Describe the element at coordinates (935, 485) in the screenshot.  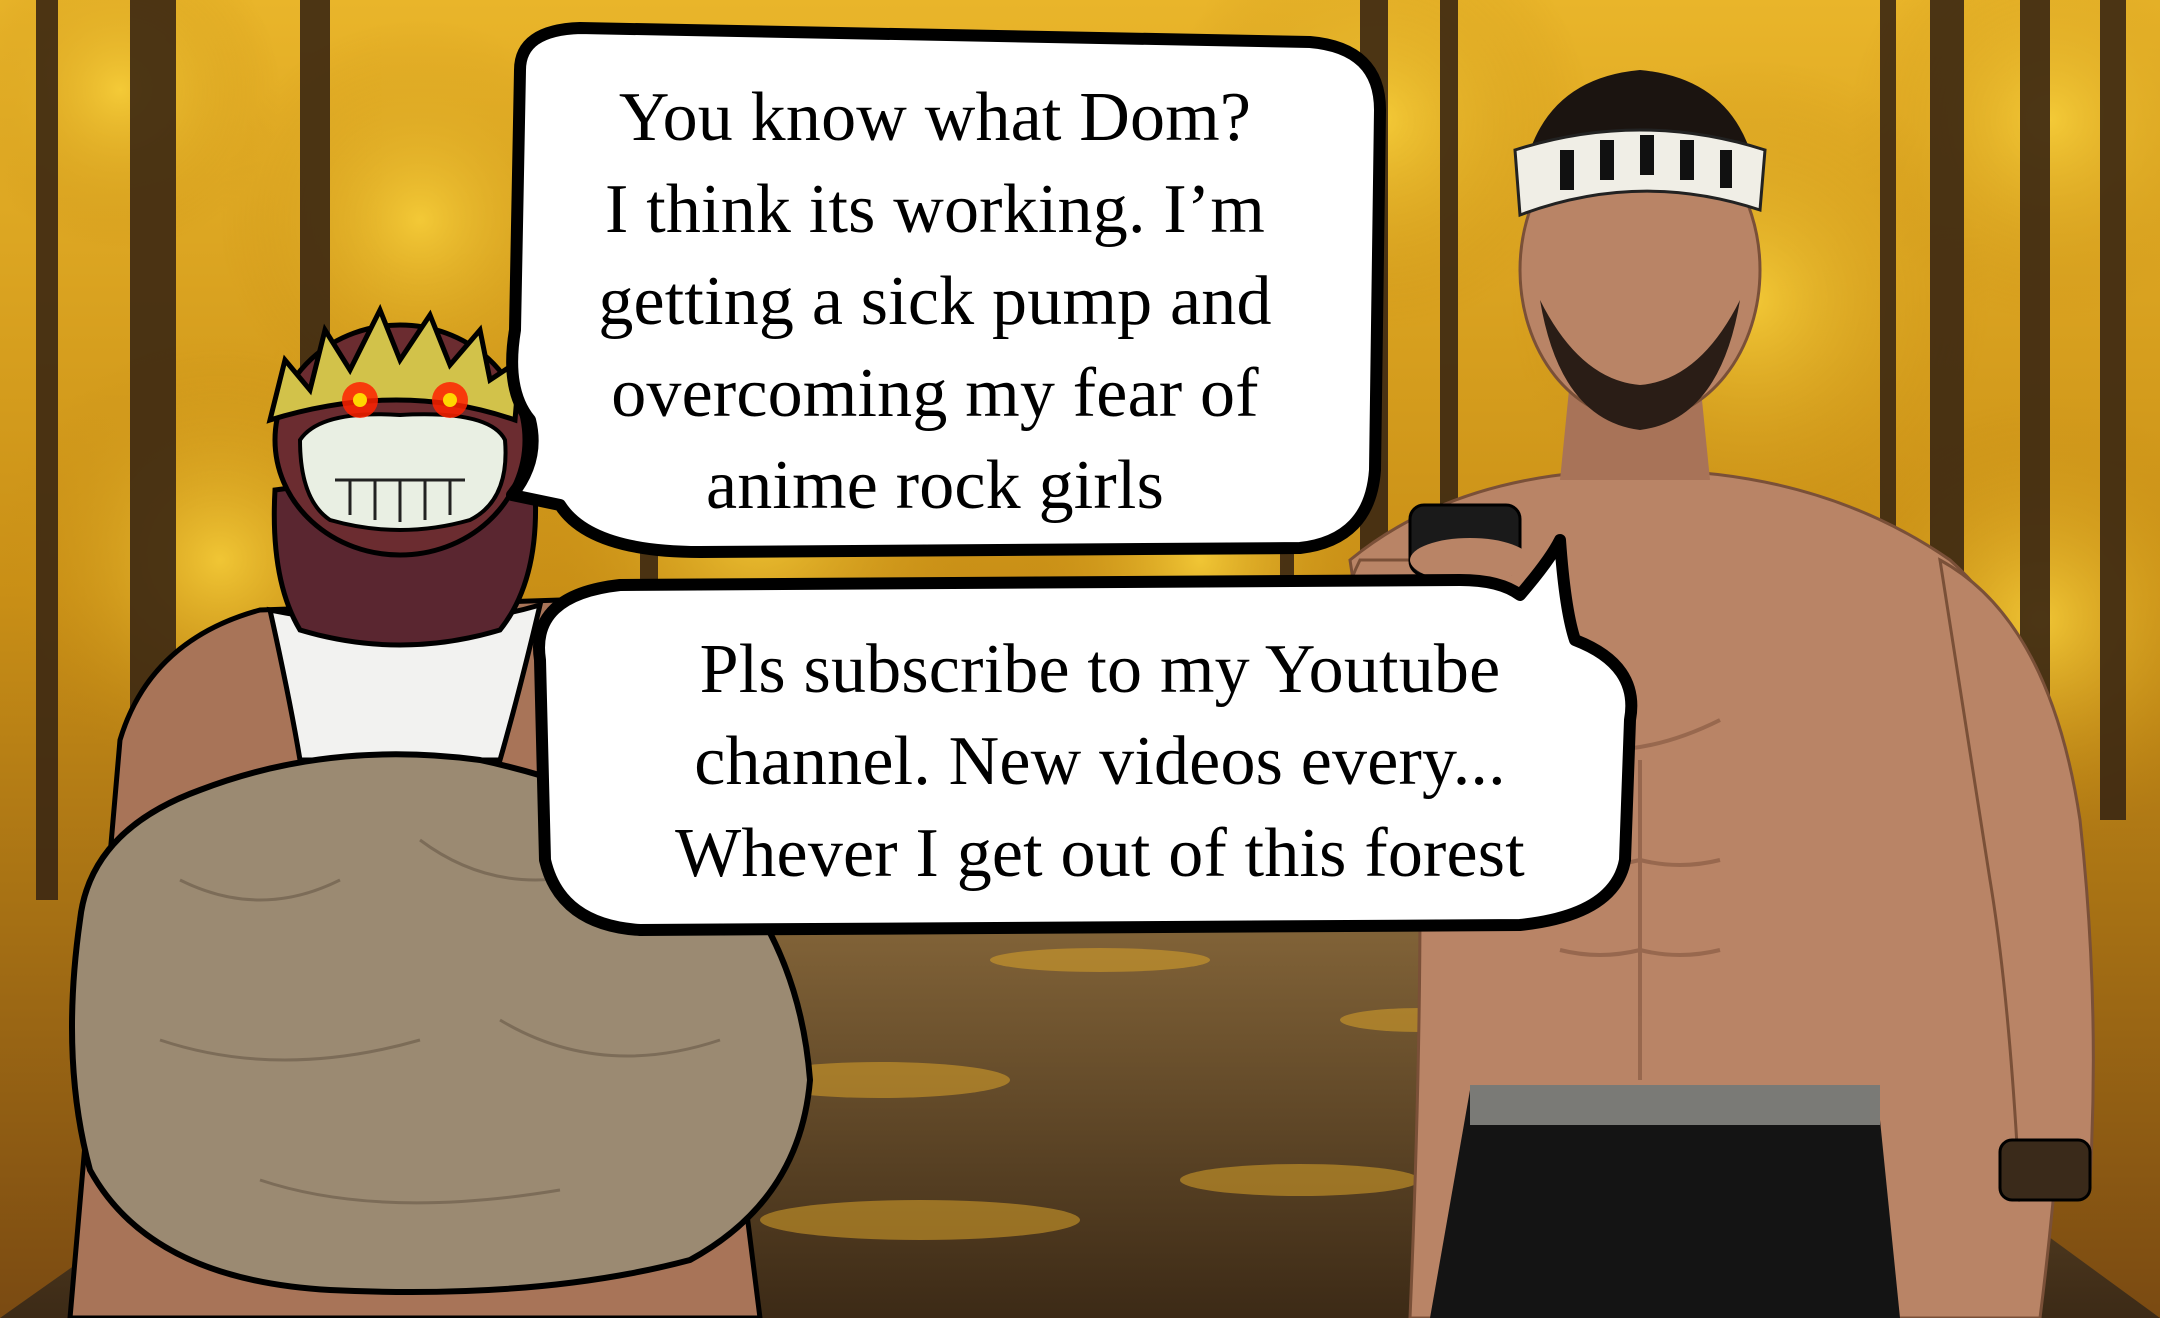
I see `bubble-1-line: anime rock girls` at that location.